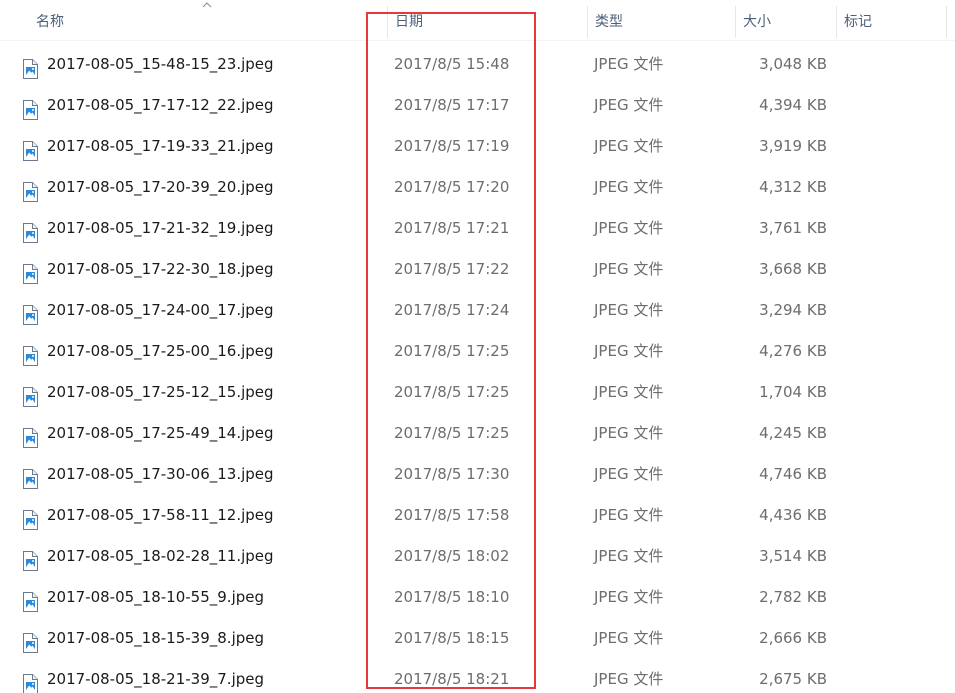 This screenshot has width=955, height=693. Describe the element at coordinates (160, 146) in the screenshot. I see `file-name: 2017-08-05_17-19-33_21.jpeg` at that location.